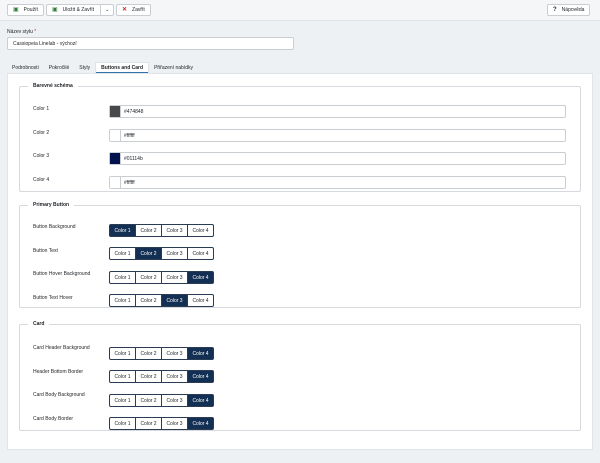  What do you see at coordinates (59, 67) in the screenshot?
I see `tab-advanced: Pokročilé` at bounding box center [59, 67].